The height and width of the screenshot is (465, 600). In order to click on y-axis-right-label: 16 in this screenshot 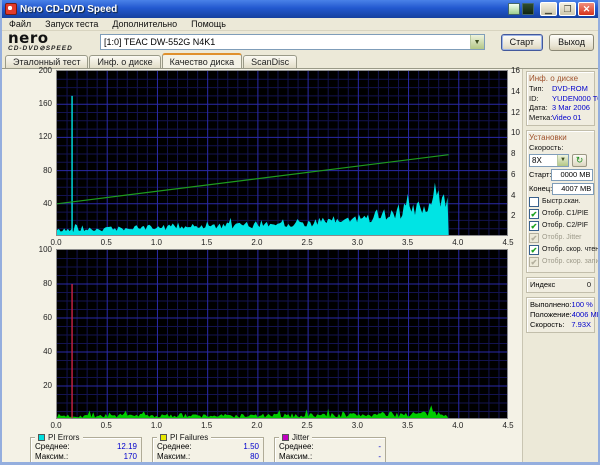, I will do `click(515, 70)`.